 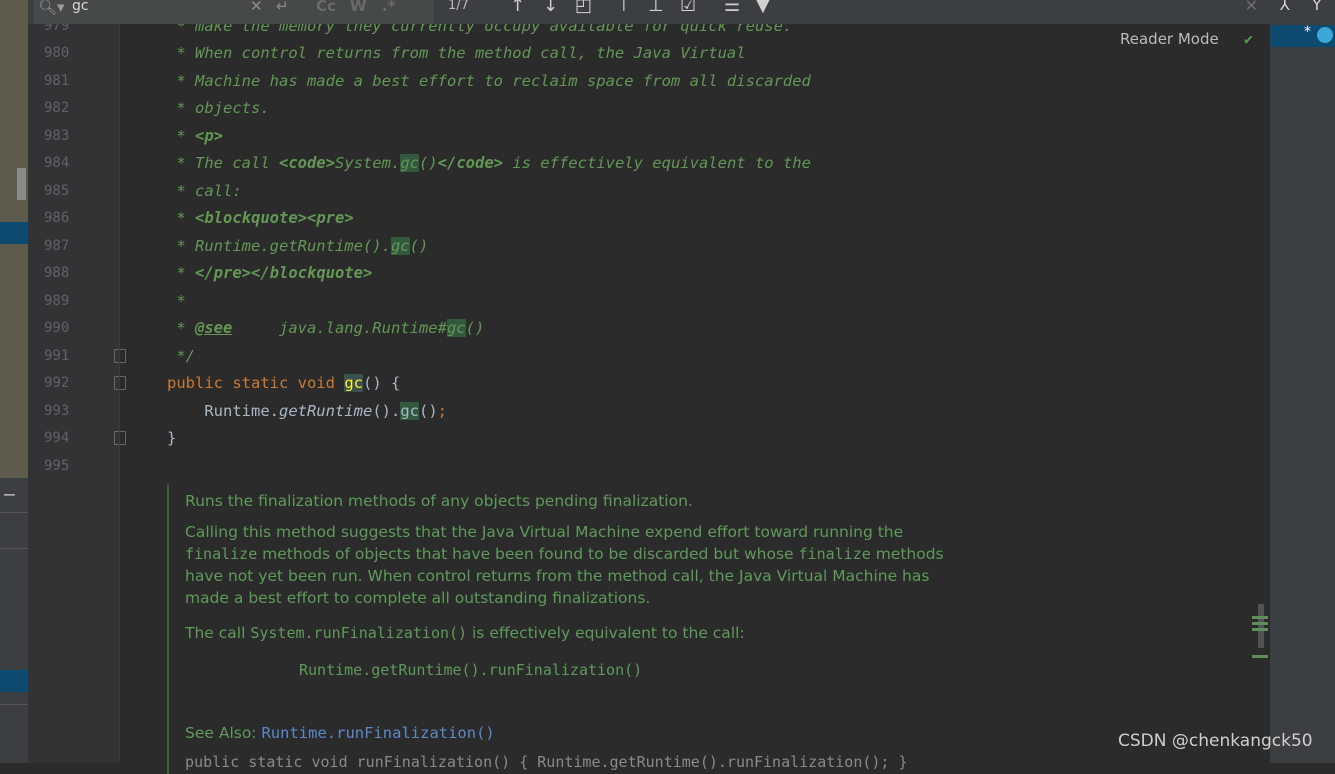 What do you see at coordinates (234, 12) in the screenshot?
I see `search-input: 🔍︎▾ gc ✕ ↵ Cc W .*` at bounding box center [234, 12].